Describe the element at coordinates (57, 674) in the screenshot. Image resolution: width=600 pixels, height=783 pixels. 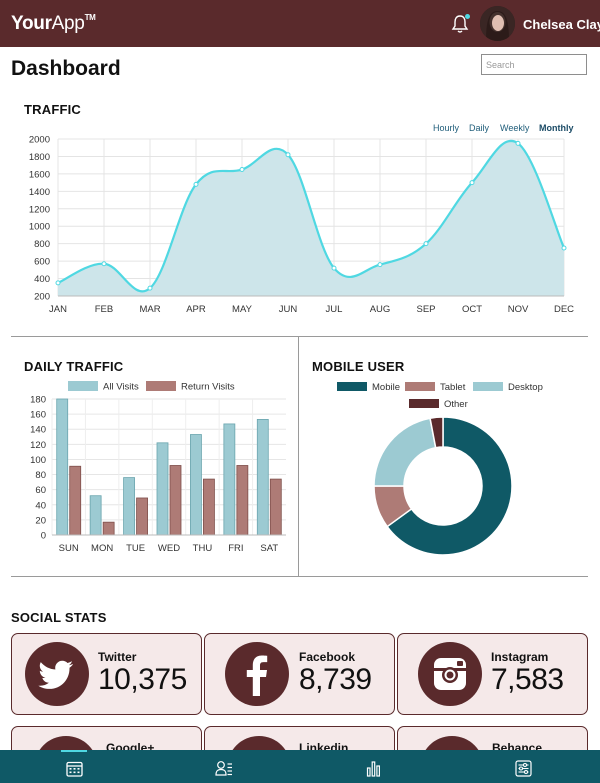
I see `twitter-icon` at that location.